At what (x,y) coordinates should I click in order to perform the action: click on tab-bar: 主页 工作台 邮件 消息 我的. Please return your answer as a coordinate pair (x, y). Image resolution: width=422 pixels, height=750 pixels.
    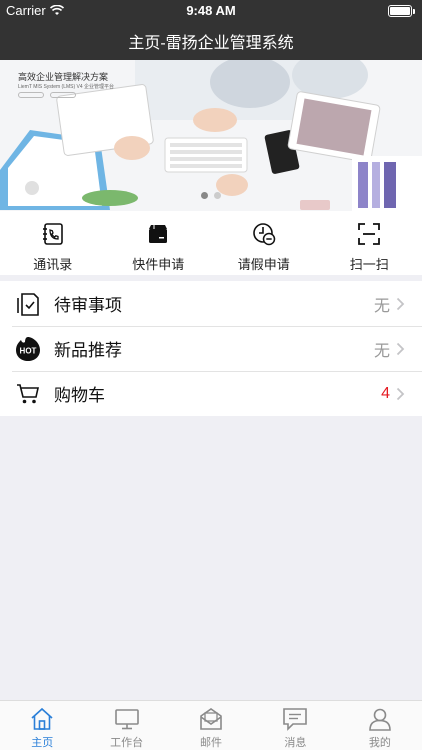
    Looking at the image, I should click on (211, 725).